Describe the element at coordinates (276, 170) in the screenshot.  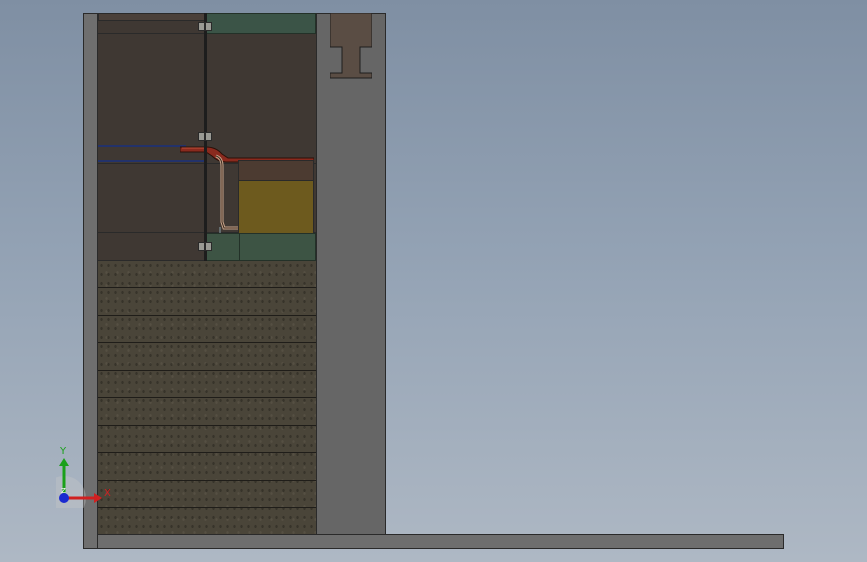
I see `header-block` at that location.